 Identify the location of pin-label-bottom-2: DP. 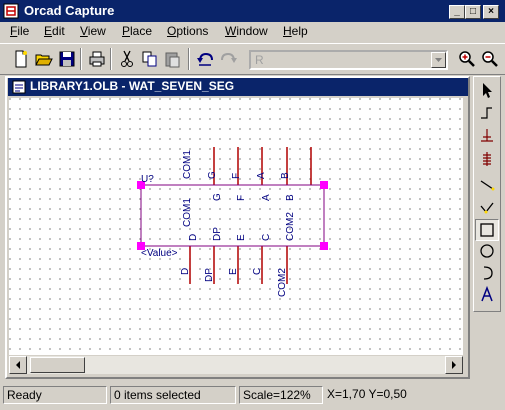
(217, 234).